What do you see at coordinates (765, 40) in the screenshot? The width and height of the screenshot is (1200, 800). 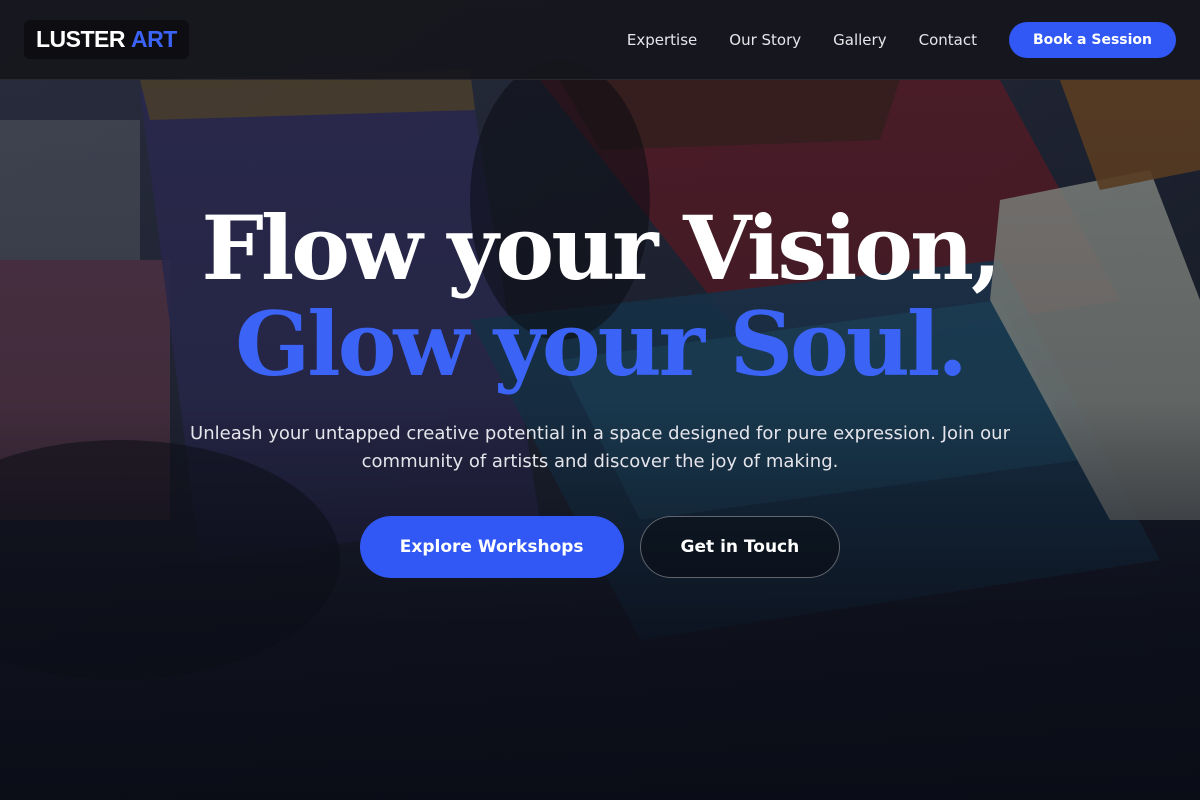 I see `nav-item-our-story: Our Story` at bounding box center [765, 40].